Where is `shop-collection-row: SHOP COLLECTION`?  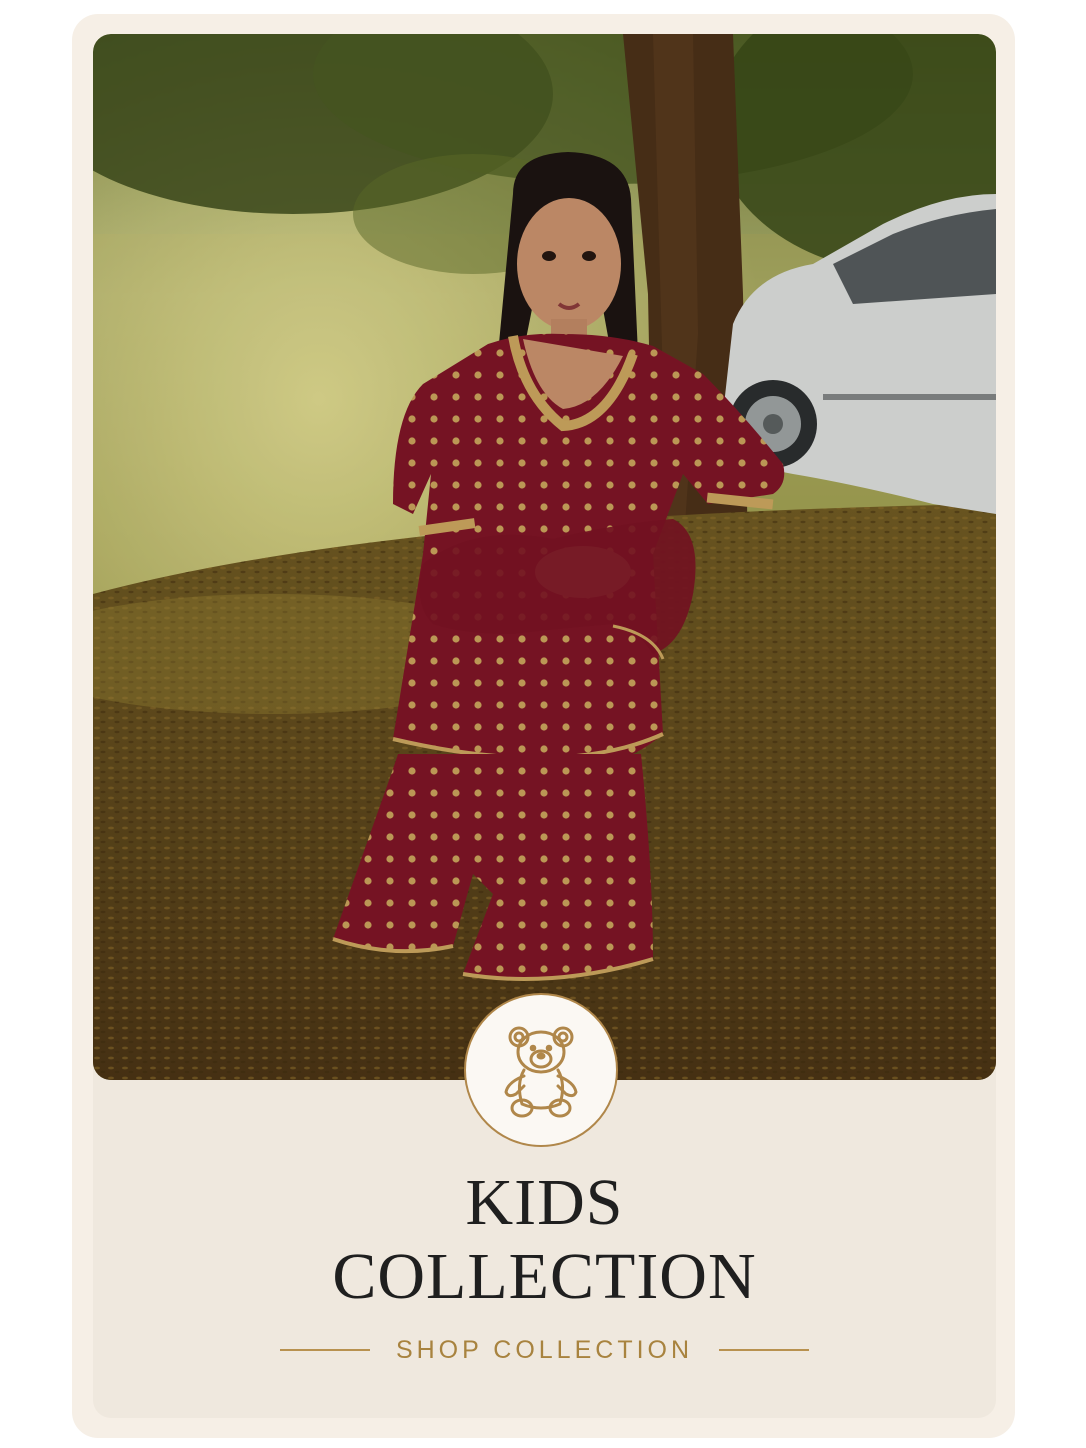 shop-collection-row: SHOP COLLECTION is located at coordinates (544, 1350).